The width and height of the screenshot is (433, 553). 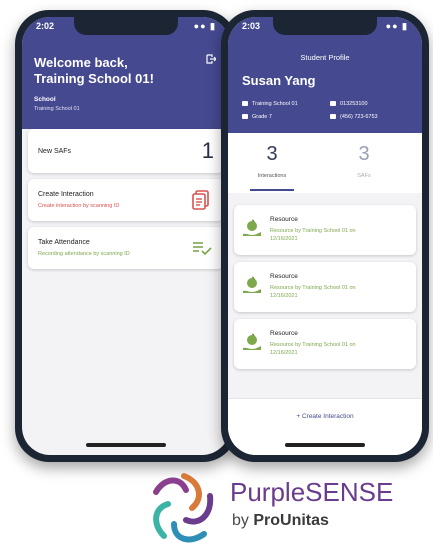 What do you see at coordinates (184, 510) in the screenshot?
I see `brand-logo-mark` at bounding box center [184, 510].